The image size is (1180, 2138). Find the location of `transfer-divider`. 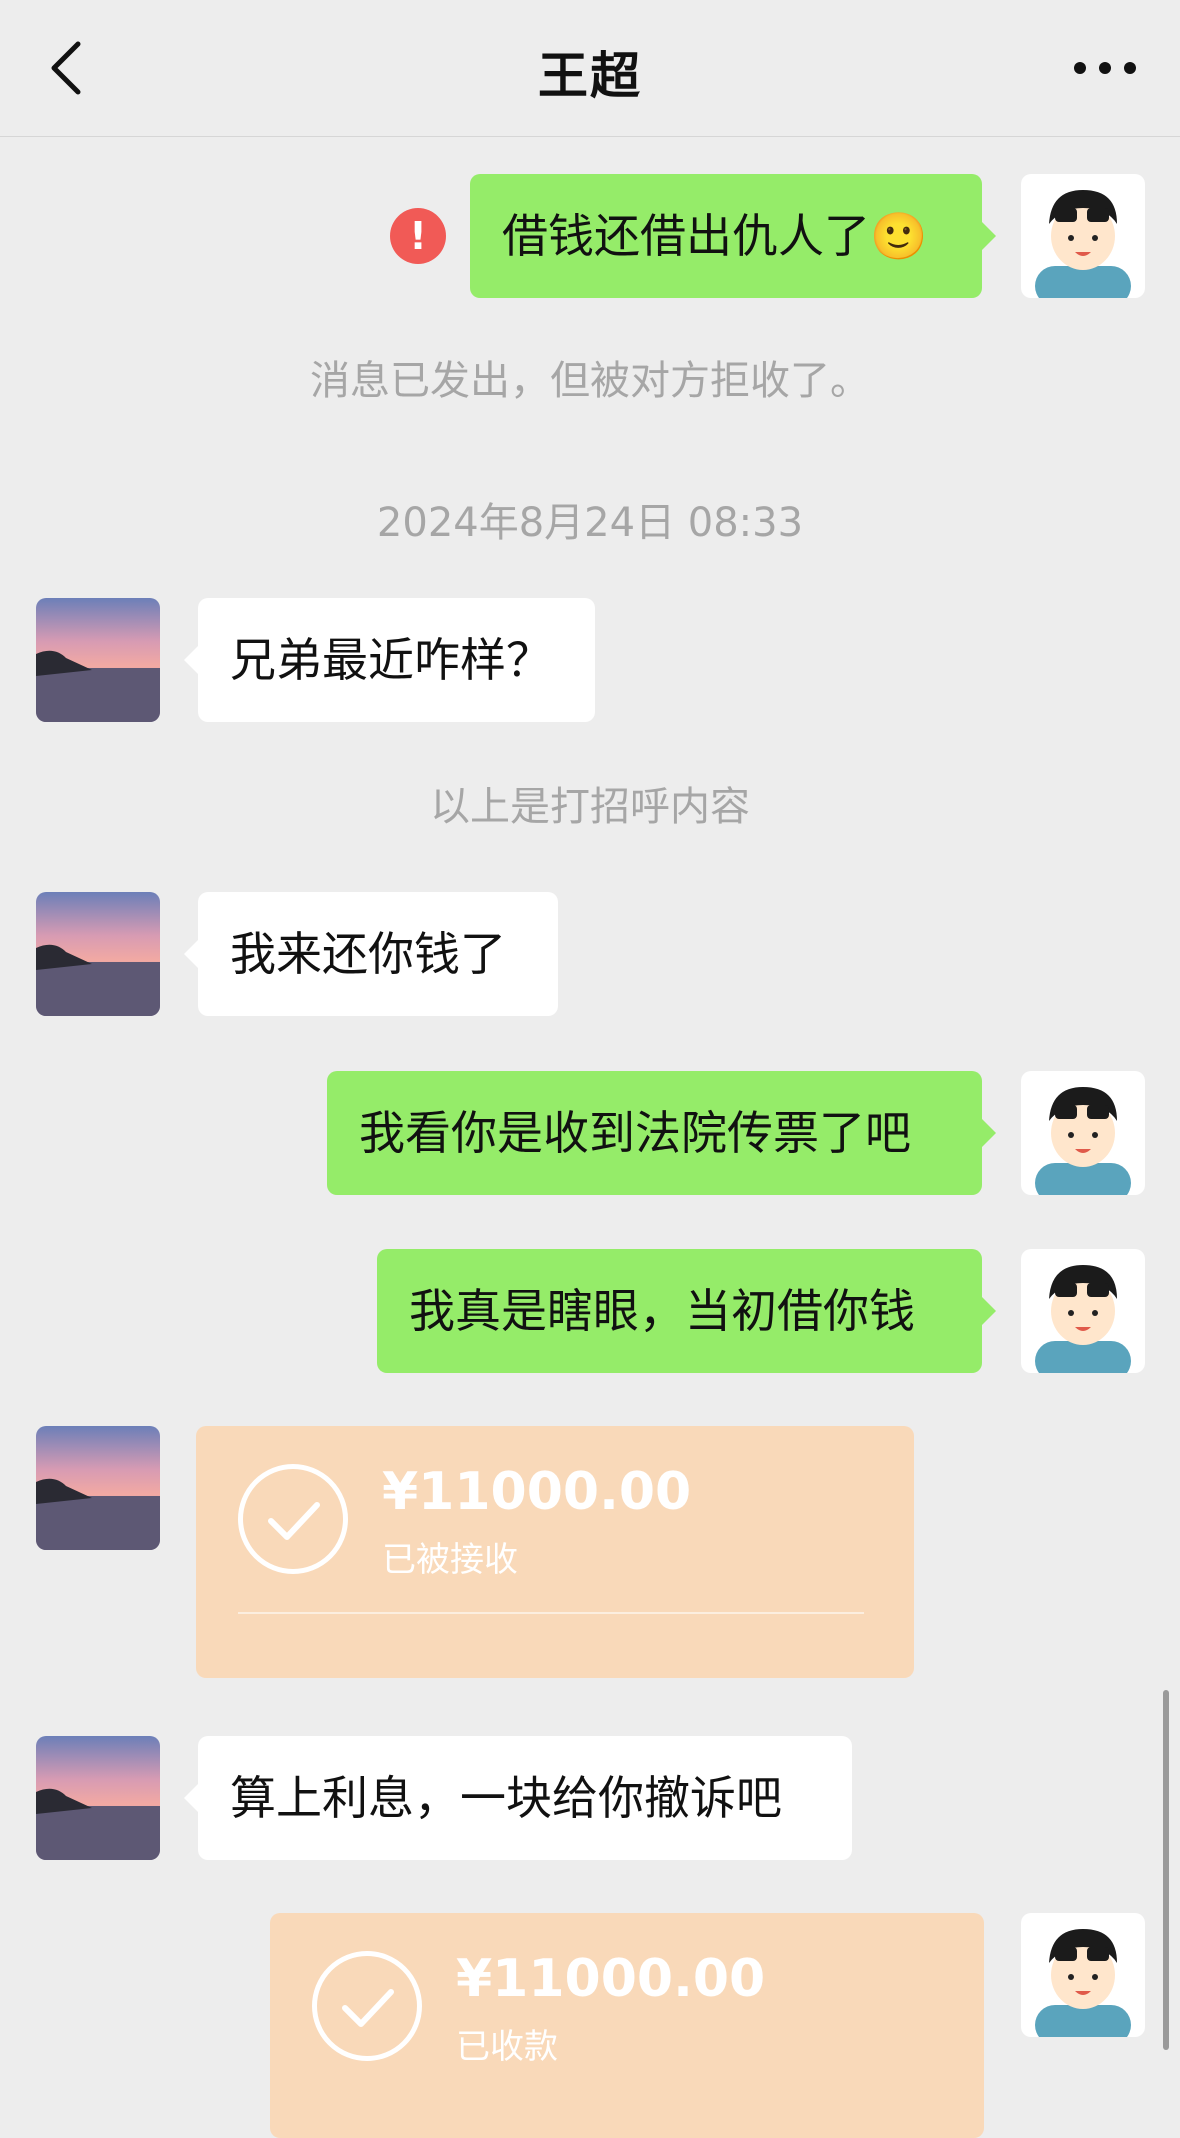

transfer-divider is located at coordinates (551, 1613).